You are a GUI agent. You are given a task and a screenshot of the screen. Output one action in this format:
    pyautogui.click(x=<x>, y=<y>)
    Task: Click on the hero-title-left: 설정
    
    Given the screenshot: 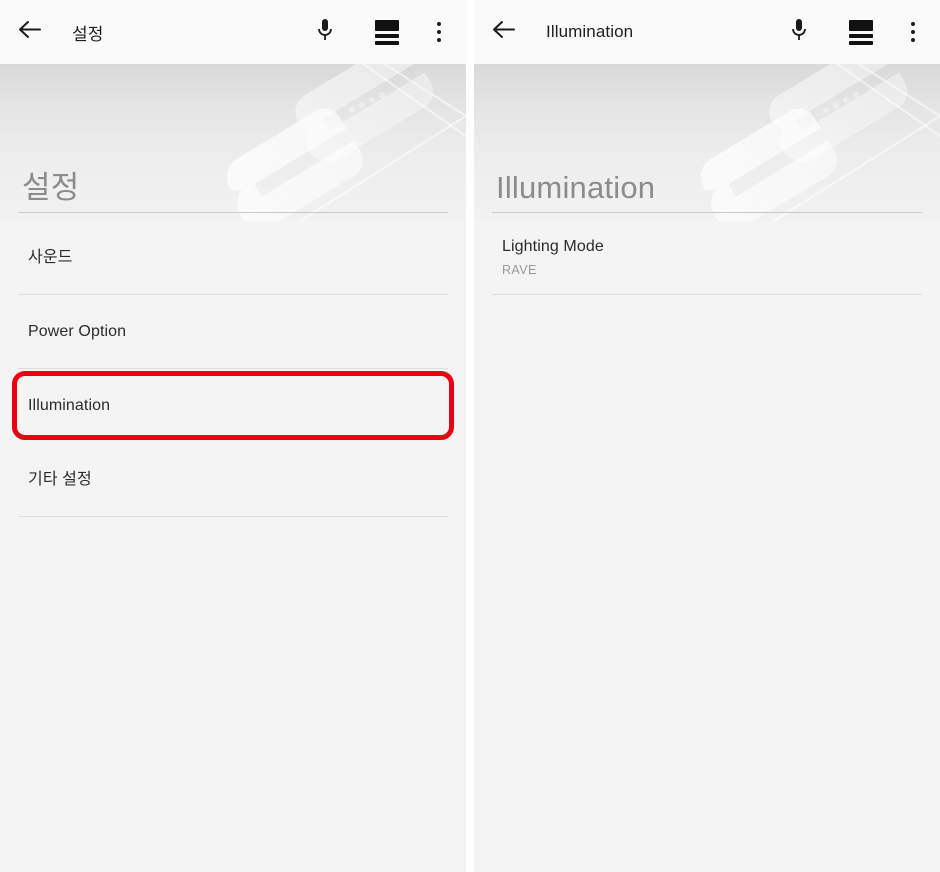 What is the action you would take?
    pyautogui.click(x=51, y=187)
    